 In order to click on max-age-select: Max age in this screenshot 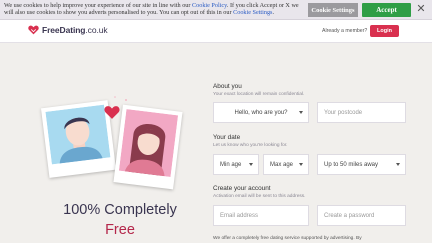, I will do `click(286, 164)`.